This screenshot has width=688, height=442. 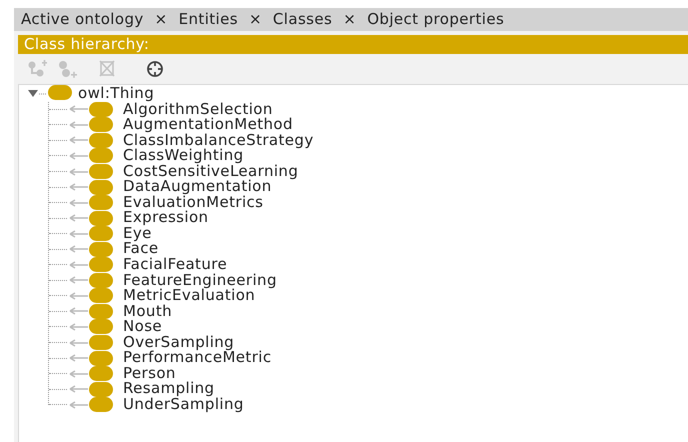 I want to click on tree-item: Expression, so click(x=165, y=218).